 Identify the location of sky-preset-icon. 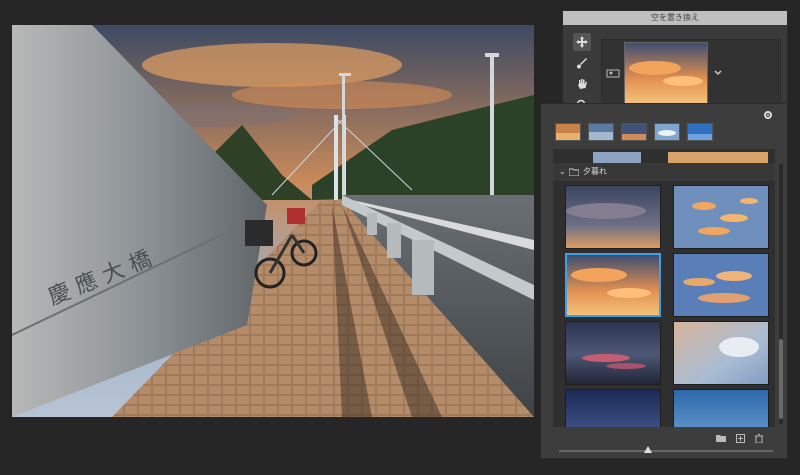
(613, 73).